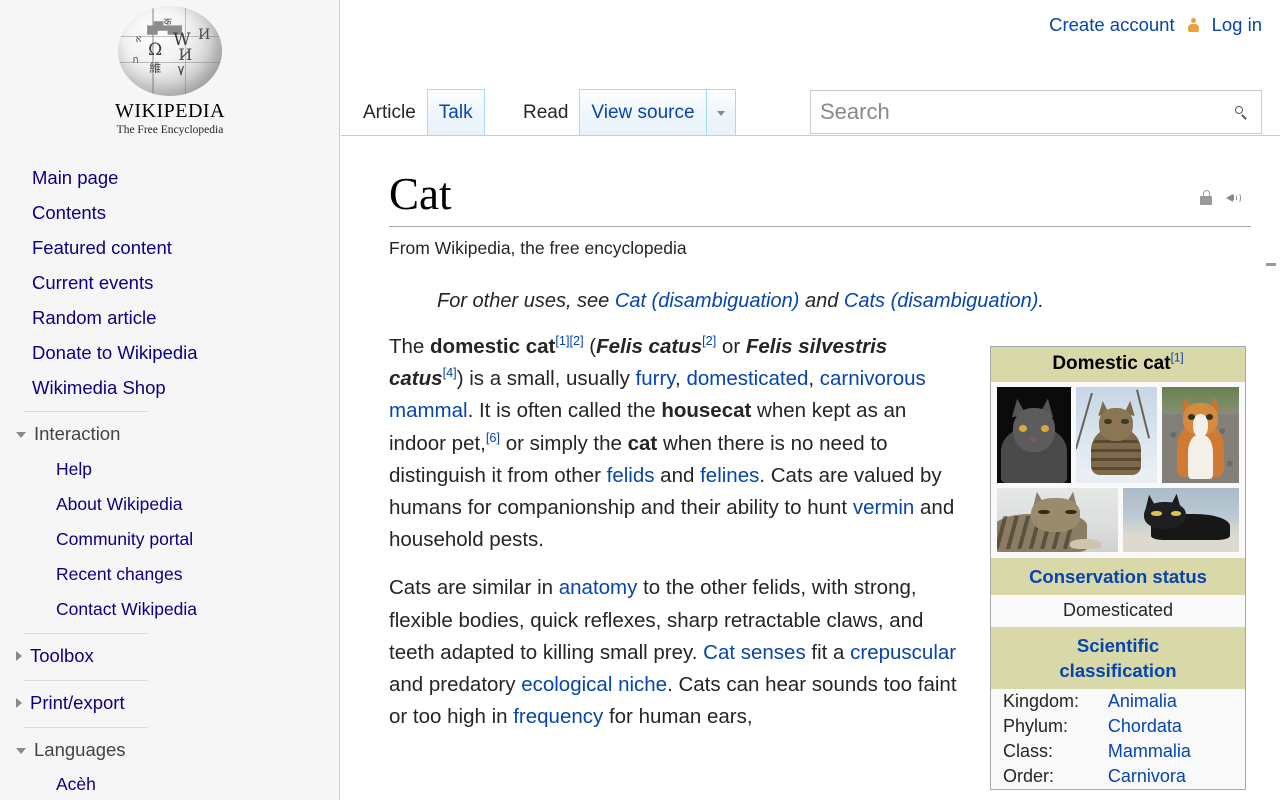  I want to click on hatnote-prefix: For other uses, see, so click(526, 301).